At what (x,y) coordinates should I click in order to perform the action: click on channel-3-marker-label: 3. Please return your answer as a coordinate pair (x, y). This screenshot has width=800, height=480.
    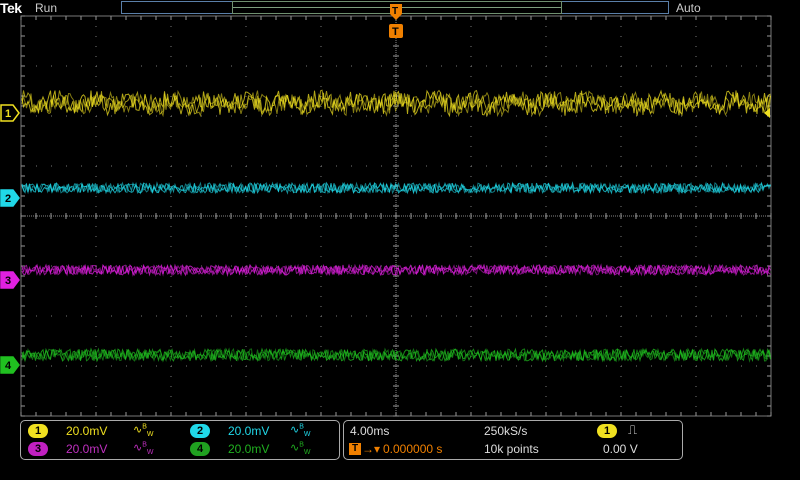
    Looking at the image, I should click on (8, 281).